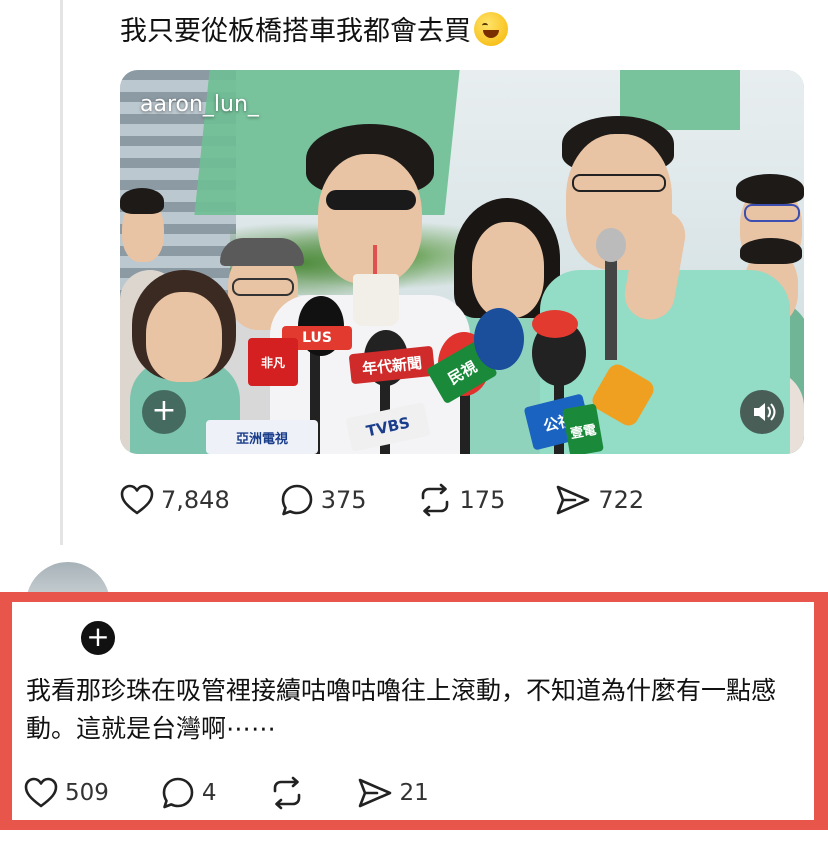 Image resolution: width=828 pixels, height=856 pixels. I want to click on reply-action-bar: 509 4 21, so click(252, 793).